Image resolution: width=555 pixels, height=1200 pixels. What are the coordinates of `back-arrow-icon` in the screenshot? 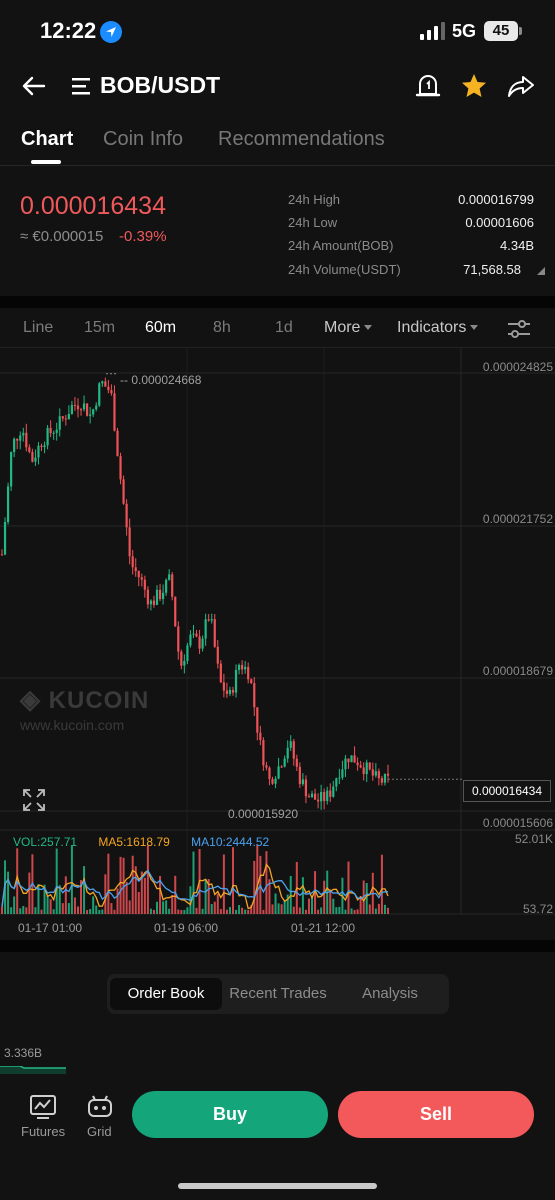 It's located at (34, 86).